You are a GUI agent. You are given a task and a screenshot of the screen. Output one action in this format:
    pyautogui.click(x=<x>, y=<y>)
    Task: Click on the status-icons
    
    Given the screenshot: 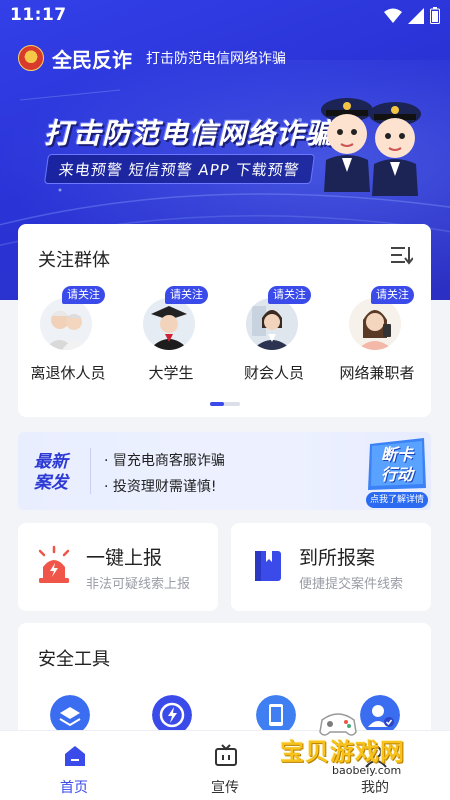 What is the action you would take?
    pyautogui.click(x=412, y=15)
    